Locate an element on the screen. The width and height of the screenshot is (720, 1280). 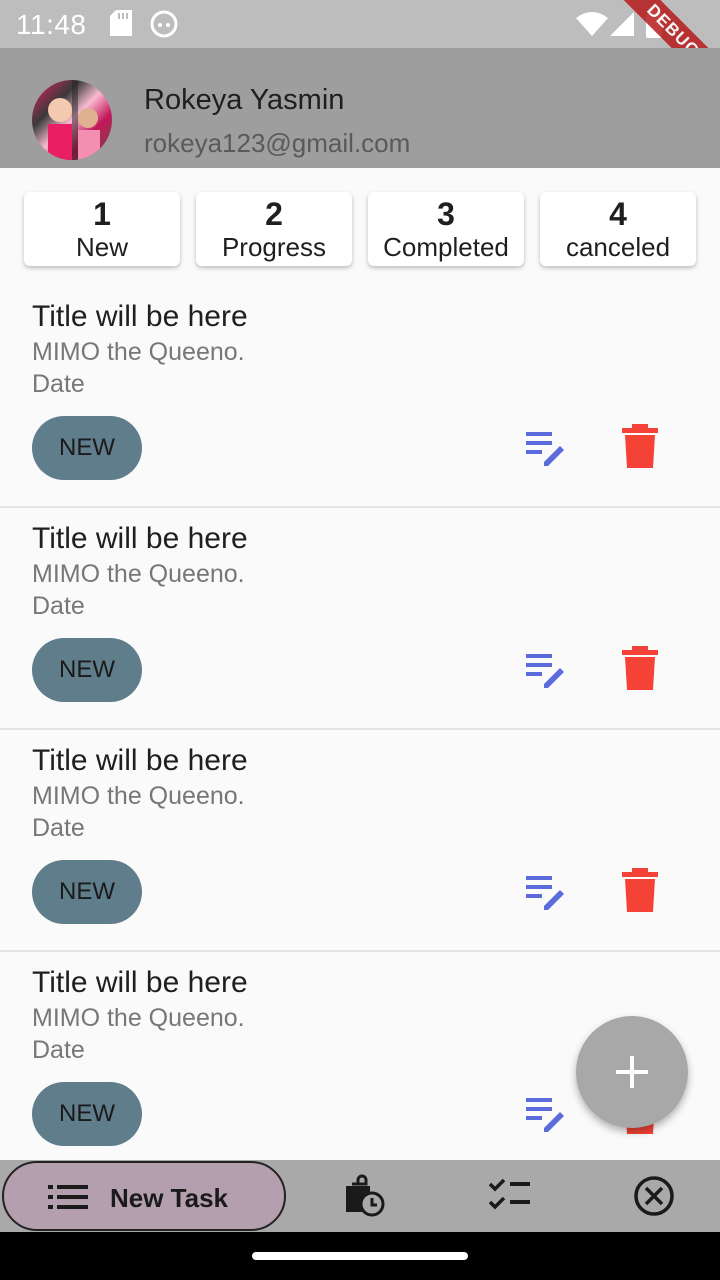
nav-new-task-label: New Task is located at coordinates (169, 1198).